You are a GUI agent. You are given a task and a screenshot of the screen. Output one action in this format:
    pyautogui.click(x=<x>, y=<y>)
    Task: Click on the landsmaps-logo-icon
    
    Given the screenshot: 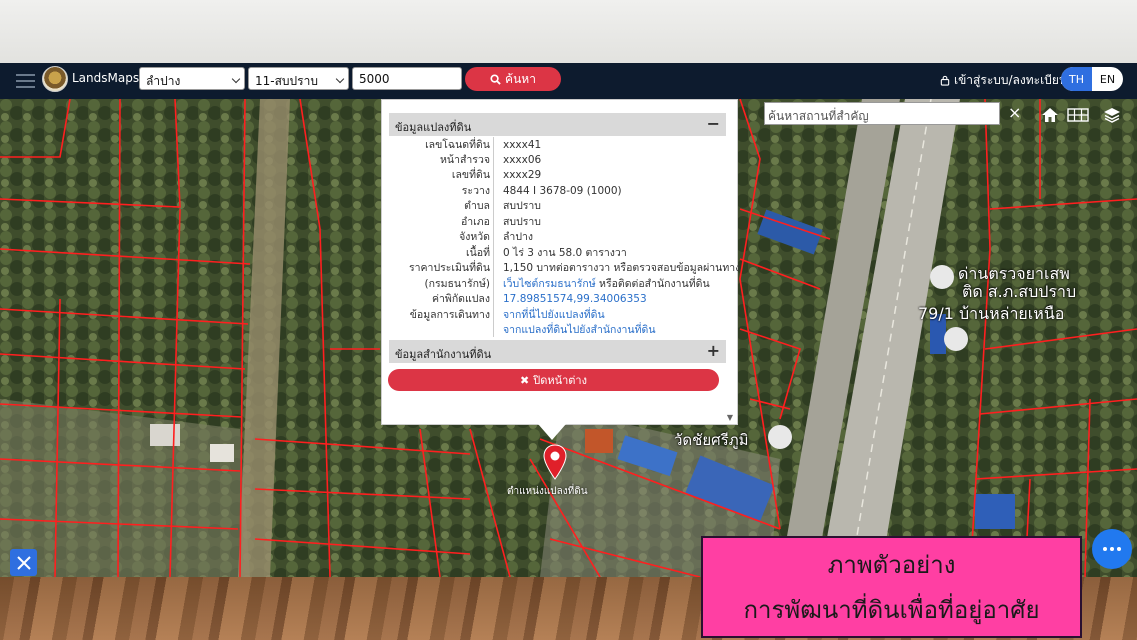 What is the action you would take?
    pyautogui.click(x=55, y=79)
    